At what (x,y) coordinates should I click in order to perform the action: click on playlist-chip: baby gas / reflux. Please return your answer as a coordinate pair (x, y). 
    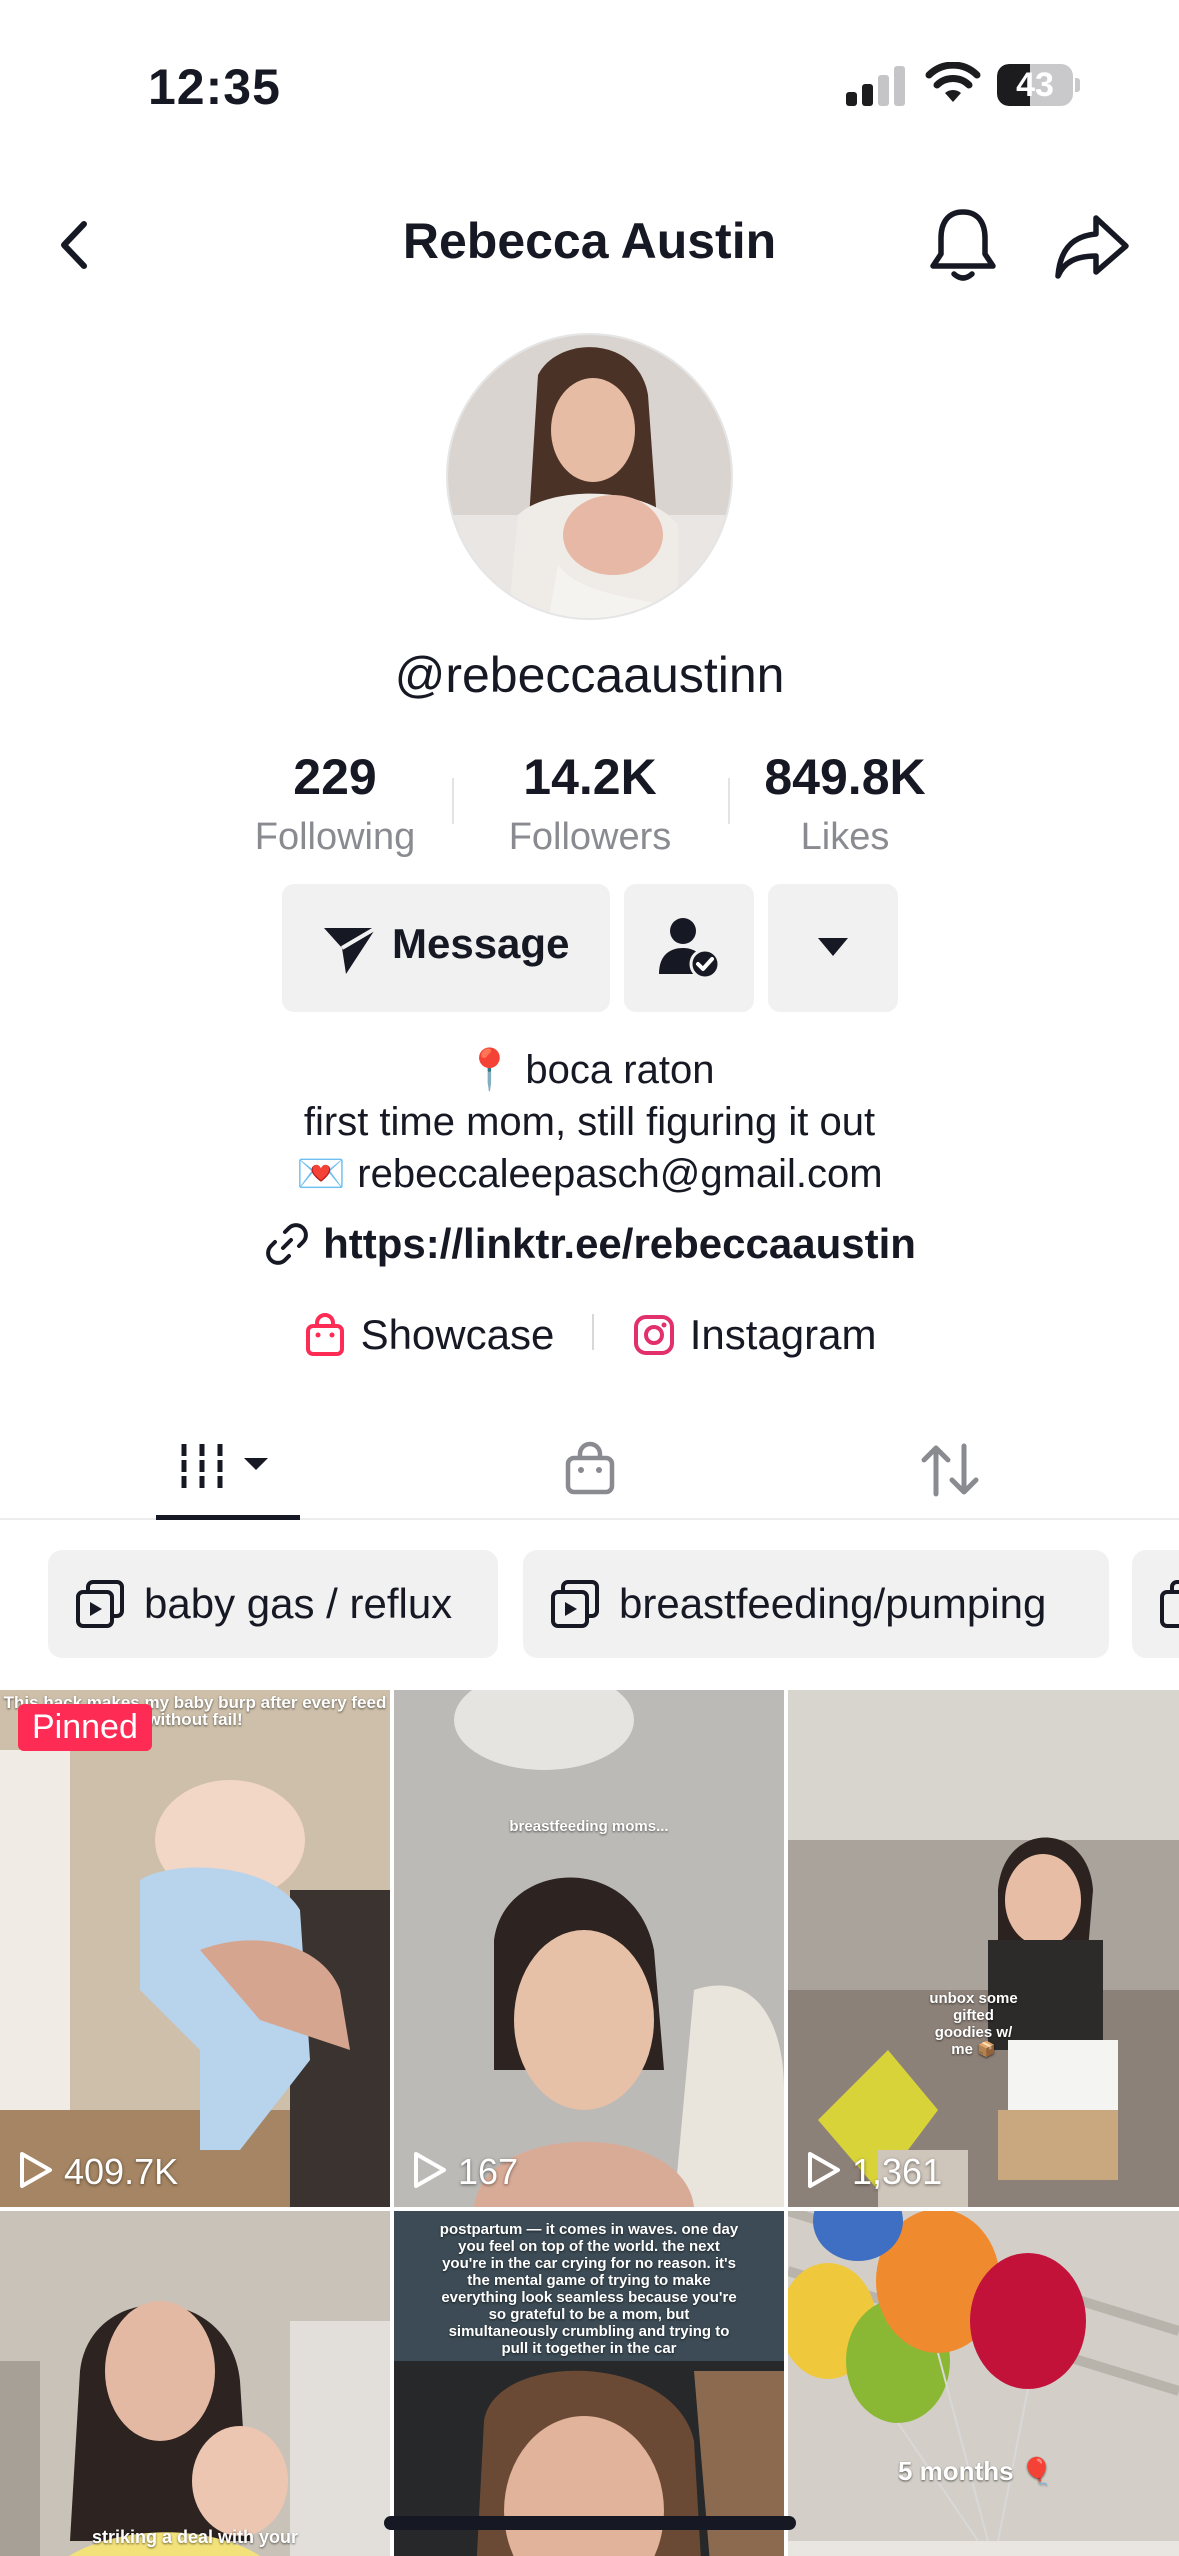
    Looking at the image, I should click on (273, 1604).